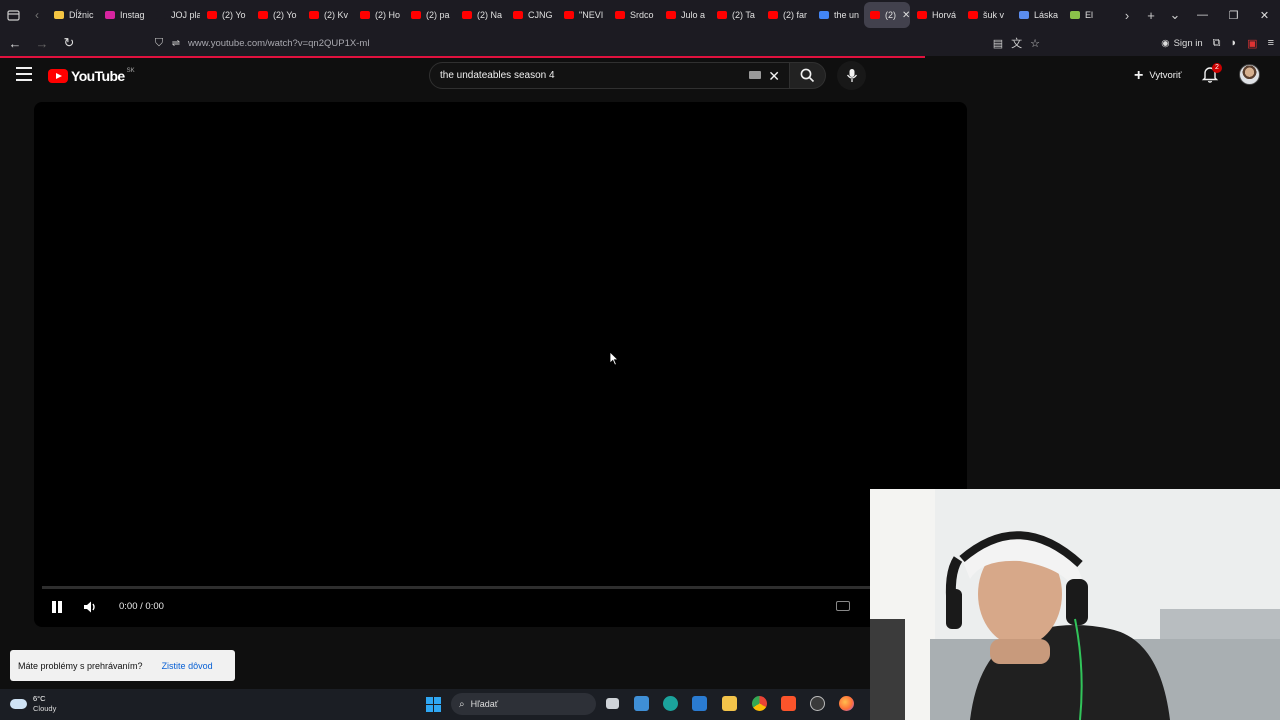 This screenshot has height=720, width=1280. What do you see at coordinates (1217, 43) in the screenshot?
I see `extensions-icon: ⧉` at bounding box center [1217, 43].